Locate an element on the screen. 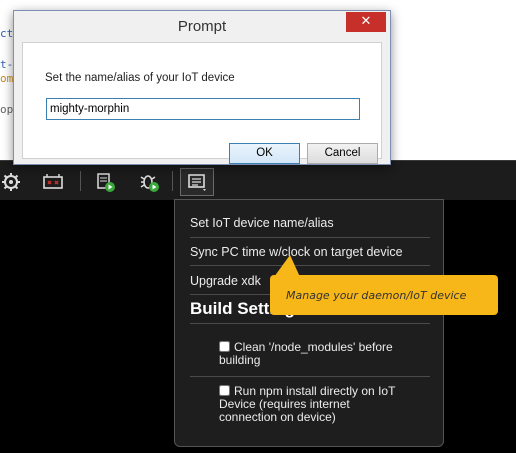 The height and width of the screenshot is (453, 516). dialog-title: Prompt is located at coordinates (202, 26).